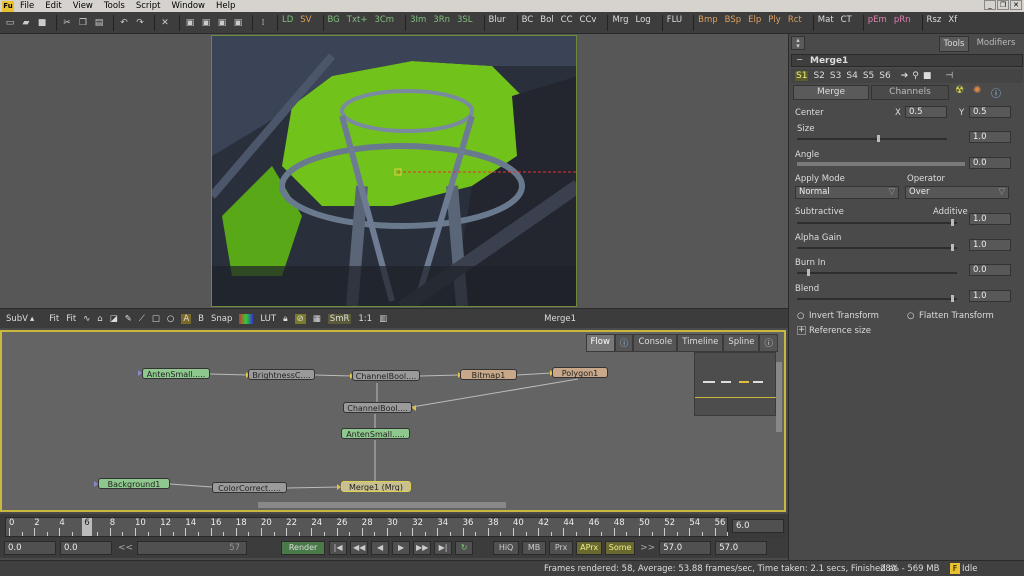 This screenshot has width=1024, height=576. I want to click on flatten-transform-checkbox: ○, so click(910, 316).